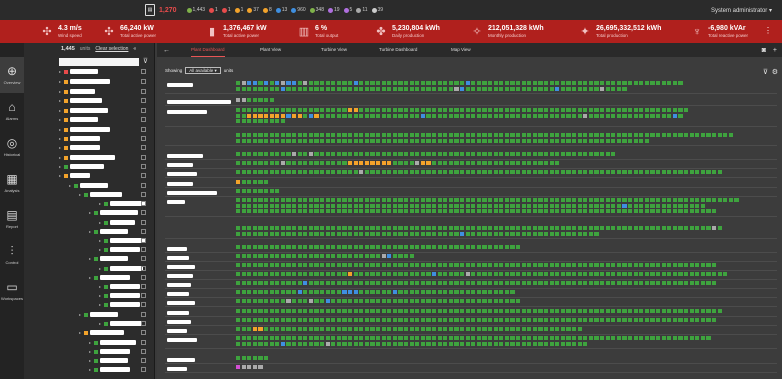 This screenshot has width=782, height=379. What do you see at coordinates (111, 49) in the screenshot?
I see `clear-selection-link: Clear selection` at bounding box center [111, 49].